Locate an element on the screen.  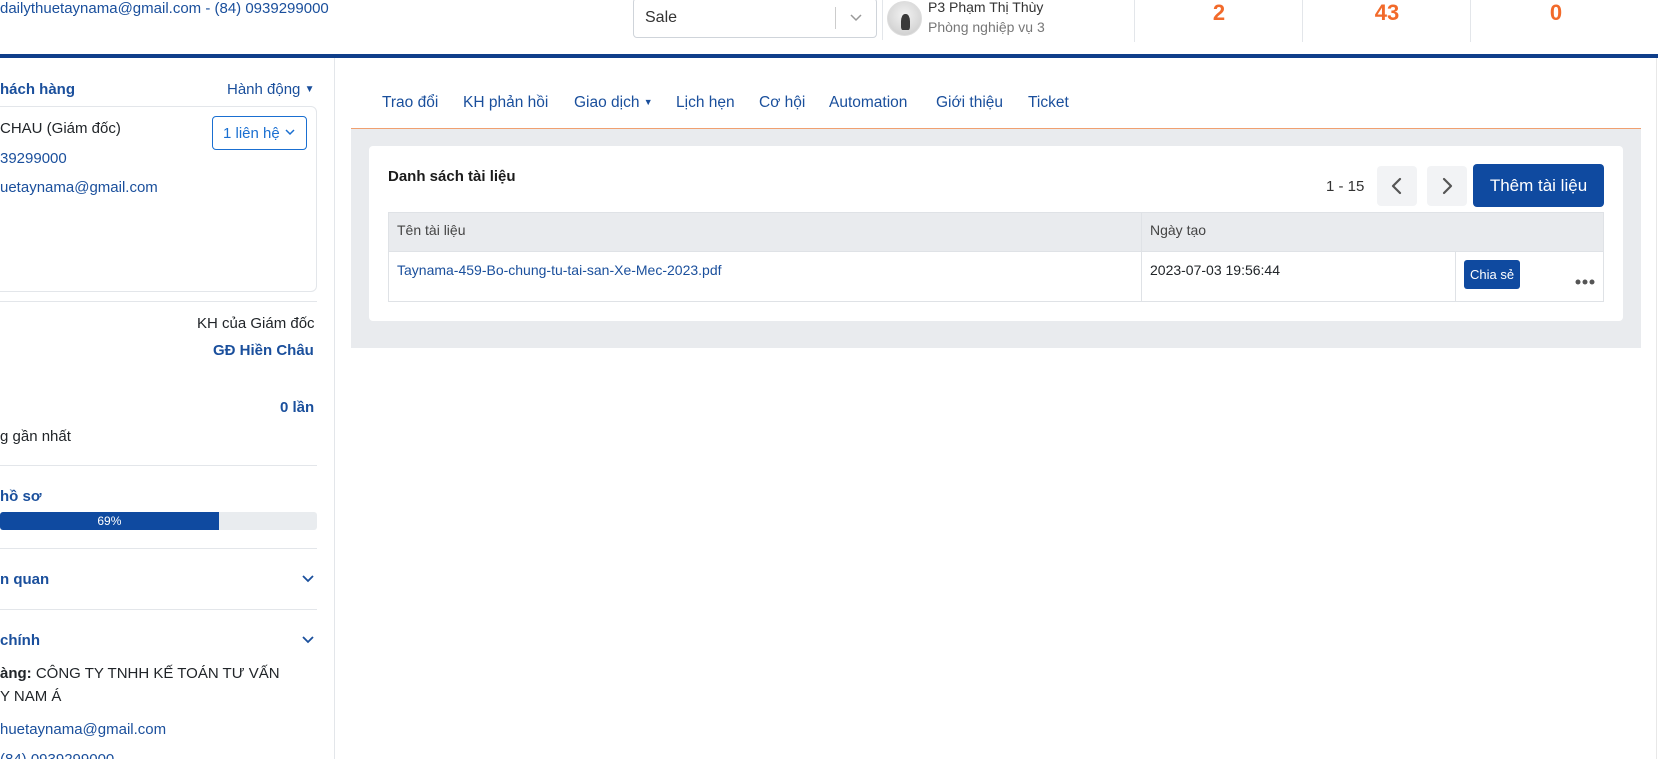
chevron-left-icon is located at coordinates (1396, 186).